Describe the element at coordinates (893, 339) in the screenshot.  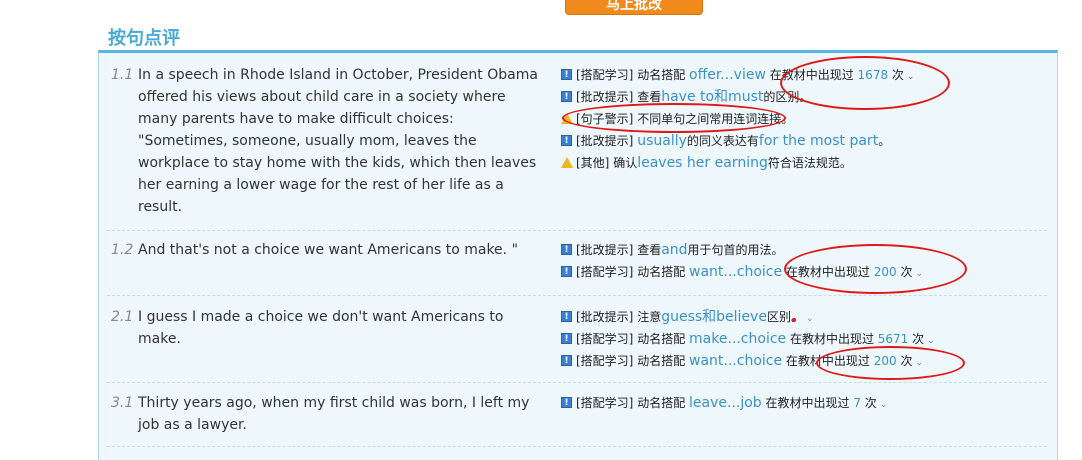
I see `occurrence-count: 5671` at that location.